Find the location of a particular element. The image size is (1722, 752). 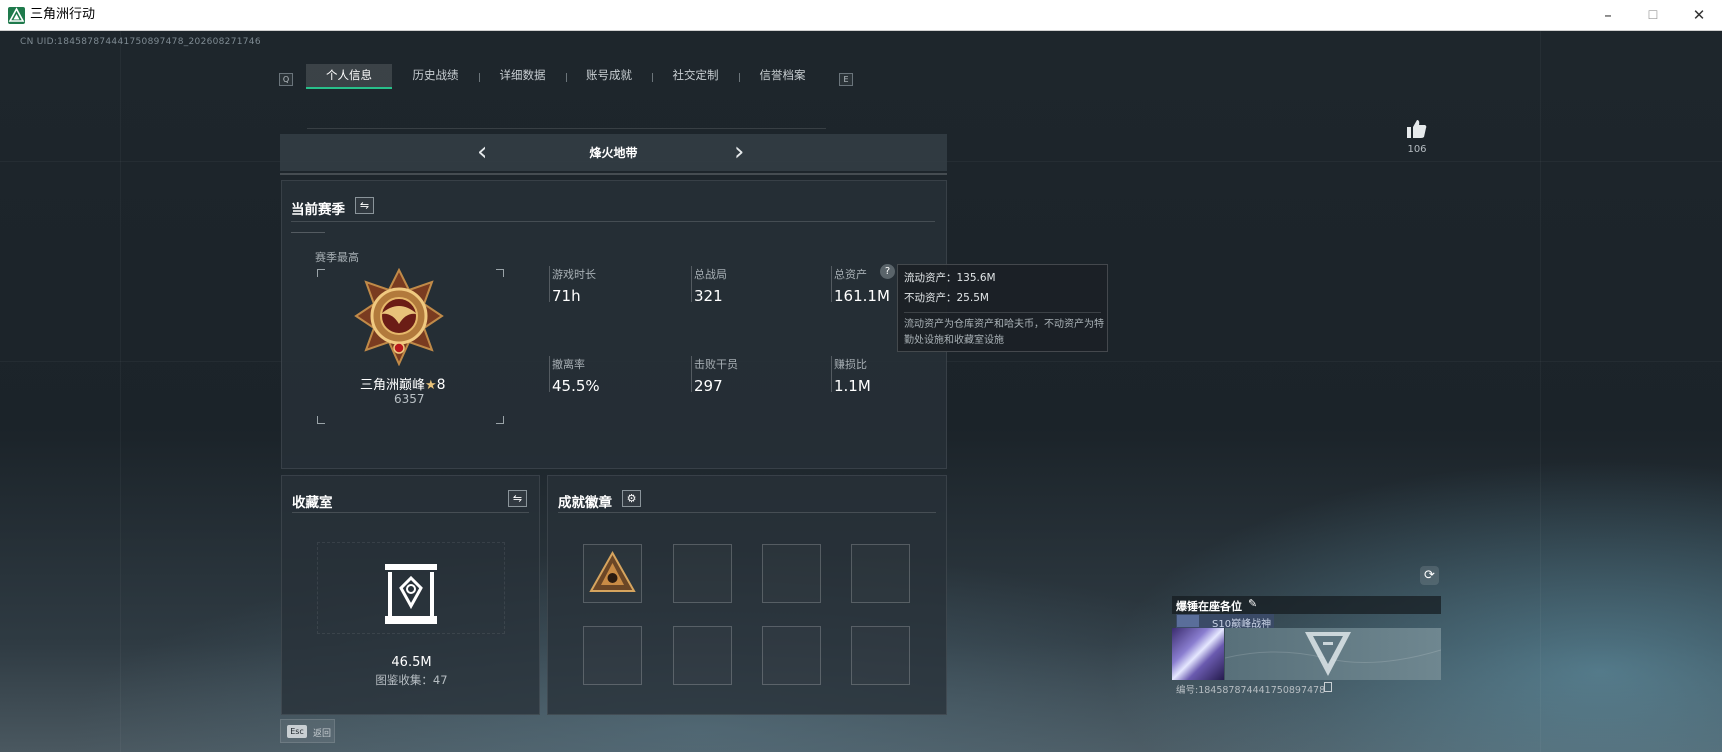

stat-value: 161.1M is located at coordinates (862, 296).